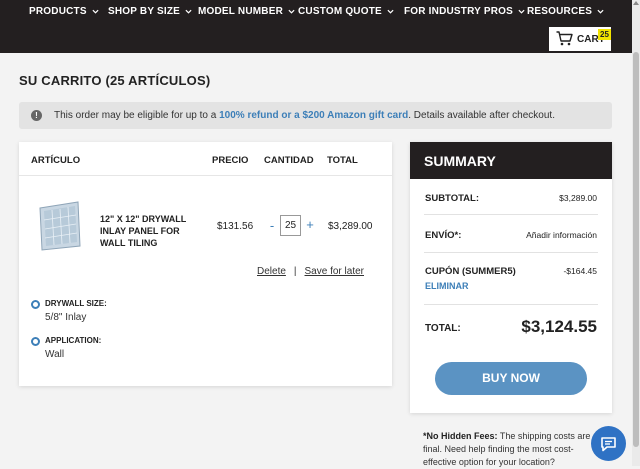 The width and height of the screenshot is (640, 469). Describe the element at coordinates (636, 249) in the screenshot. I see `scrollbar-thumb` at that location.